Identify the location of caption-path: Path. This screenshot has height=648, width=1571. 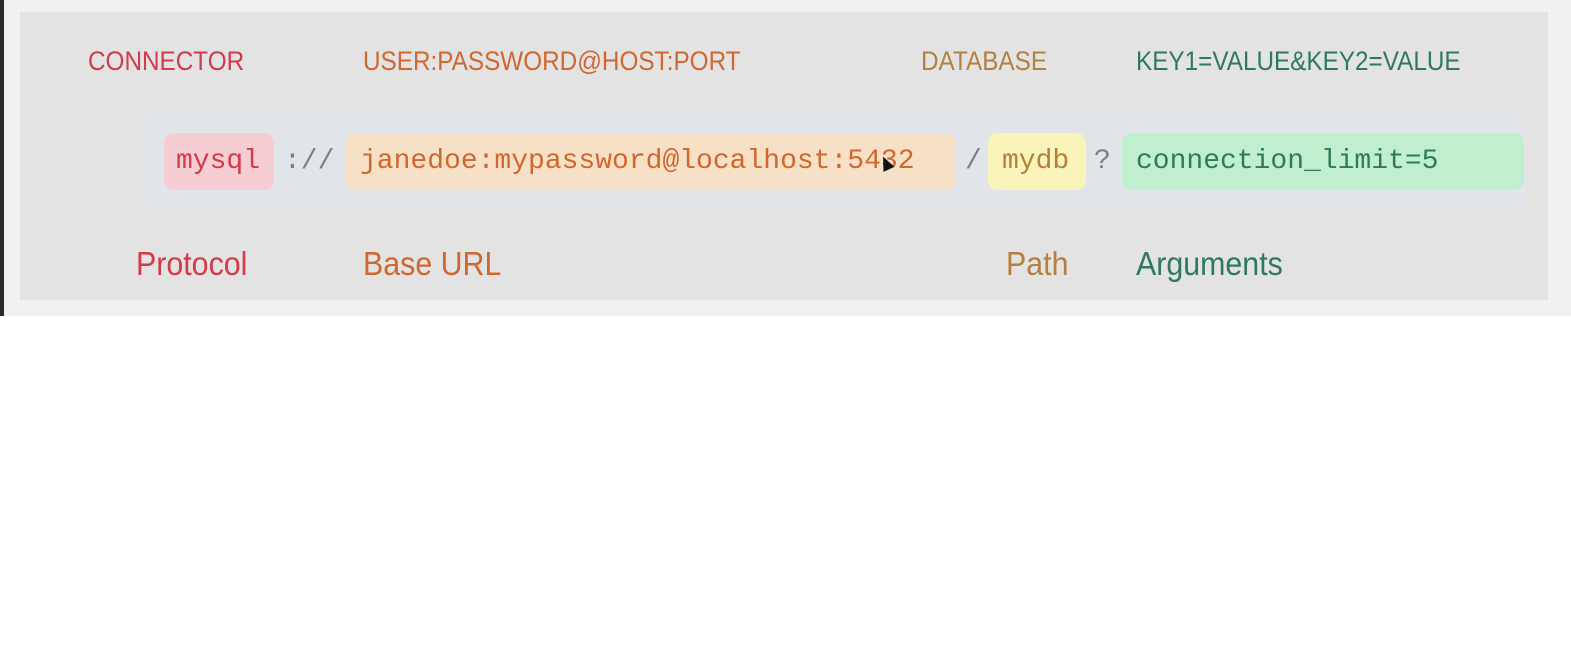
(1037, 263).